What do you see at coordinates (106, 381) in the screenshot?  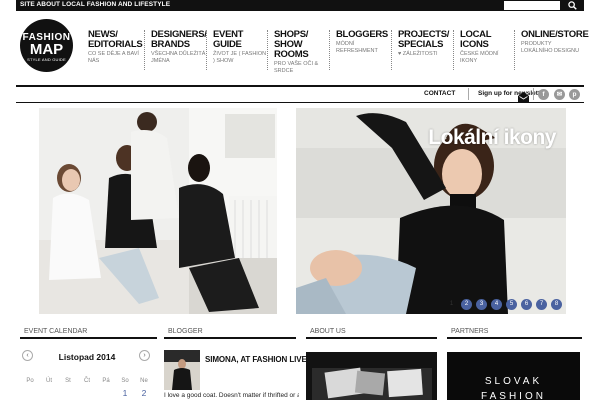 I see `weekday: Pá` at bounding box center [106, 381].